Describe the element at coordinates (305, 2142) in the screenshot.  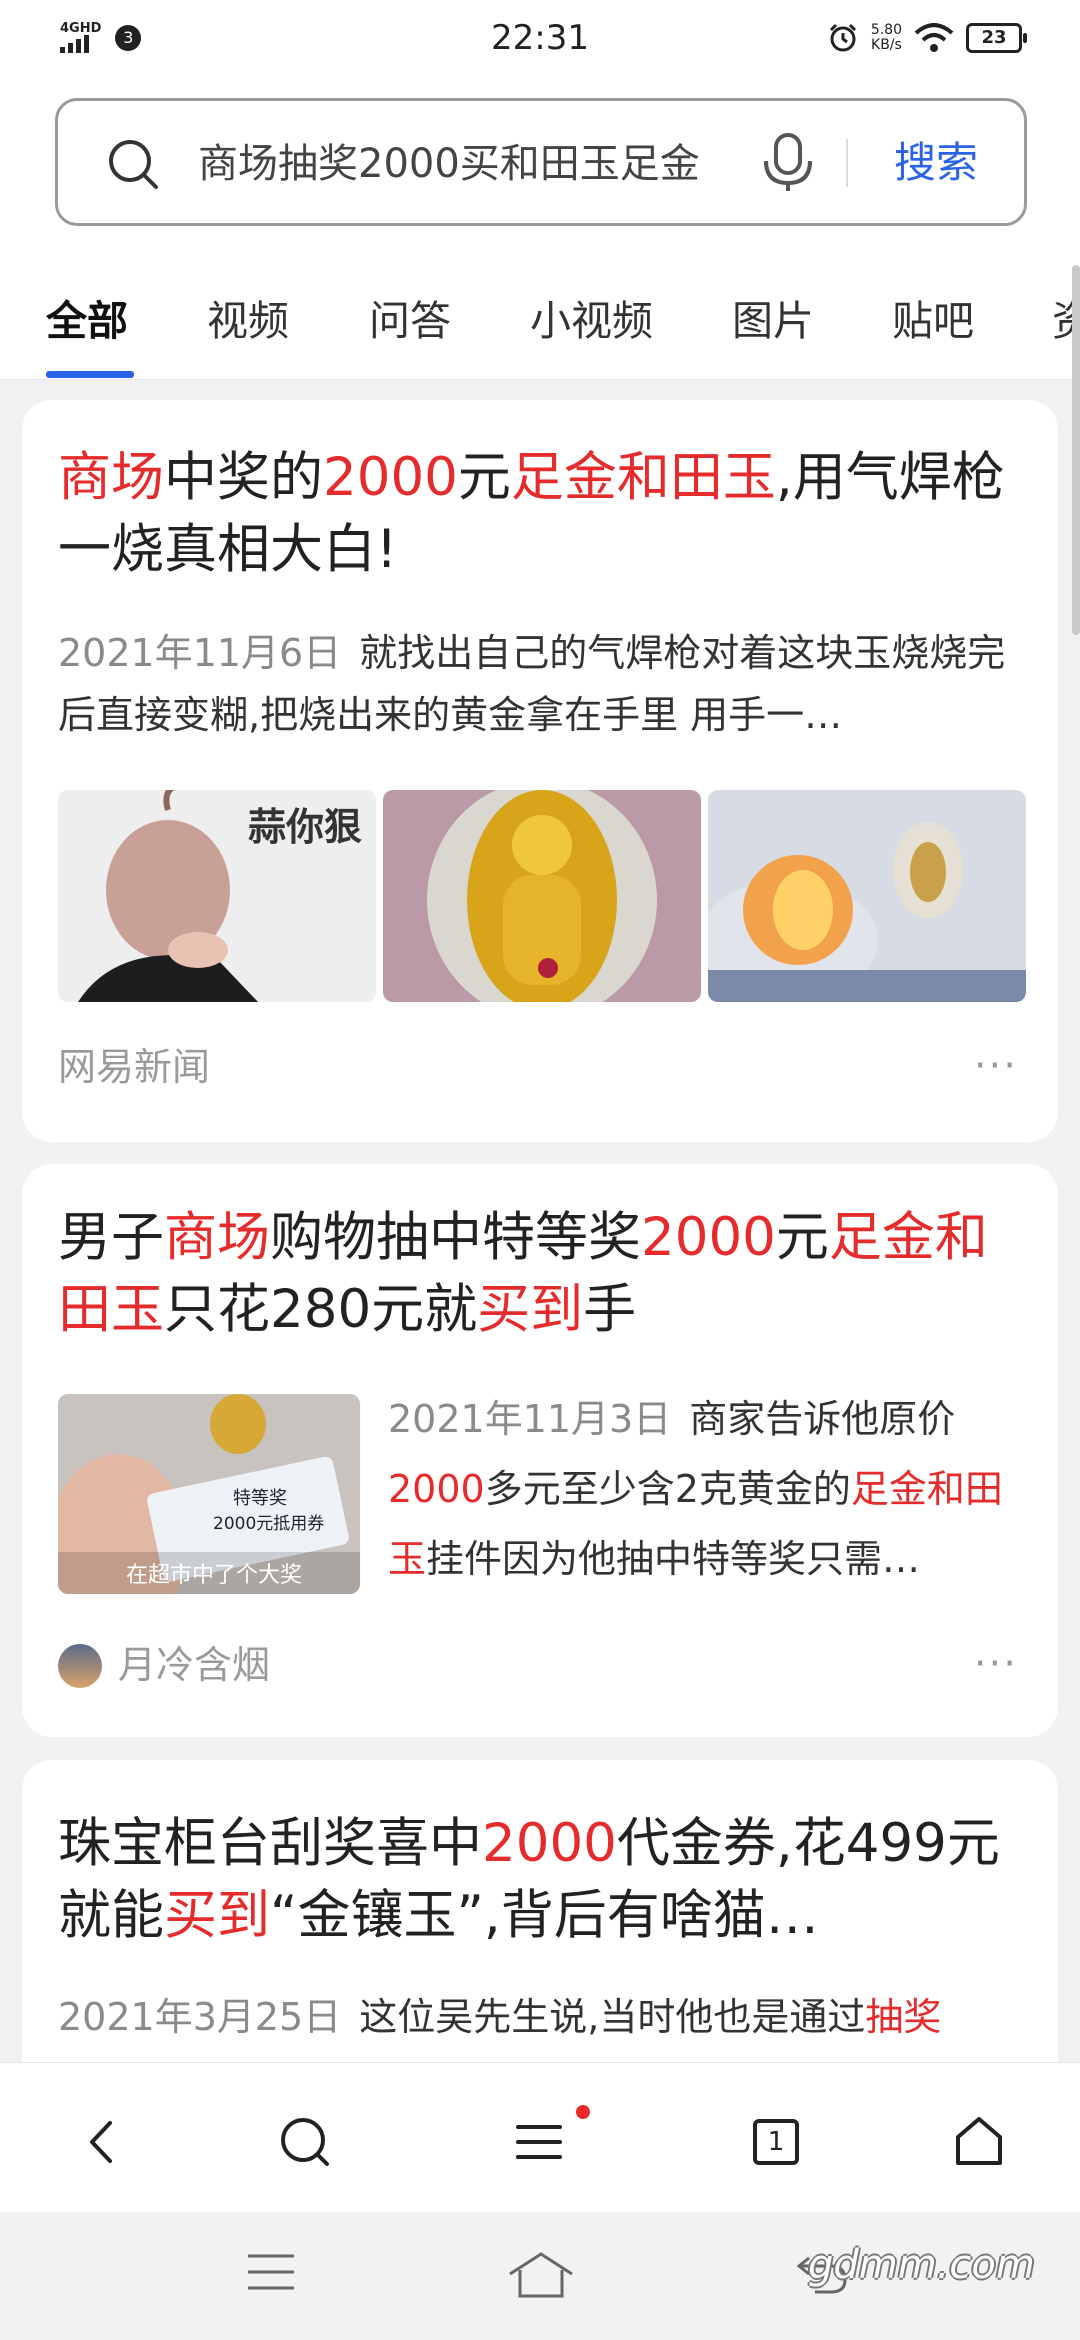
I see `search-nav-icon` at that location.